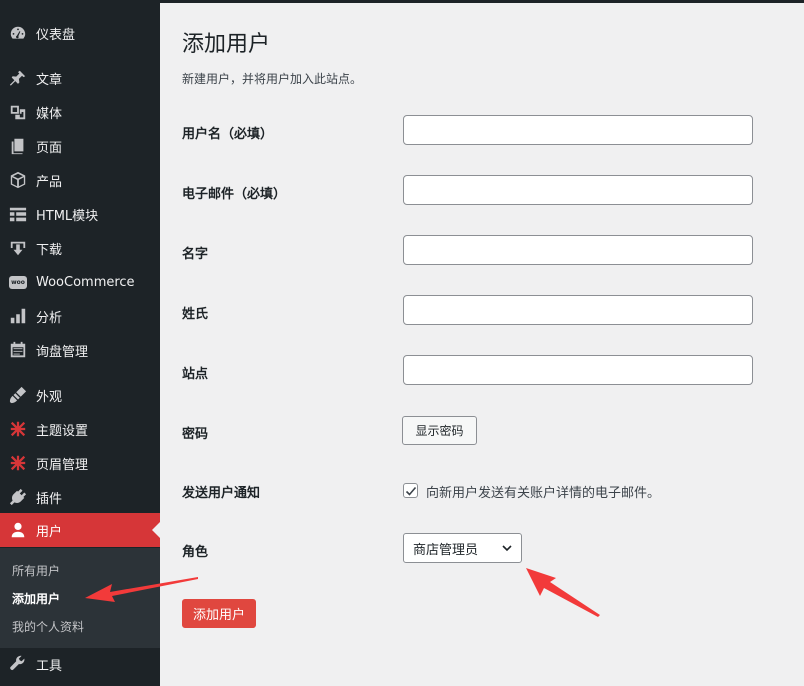 The width and height of the screenshot is (804, 686). I want to click on sidebar-item-analytics: 分析, so click(80, 316).